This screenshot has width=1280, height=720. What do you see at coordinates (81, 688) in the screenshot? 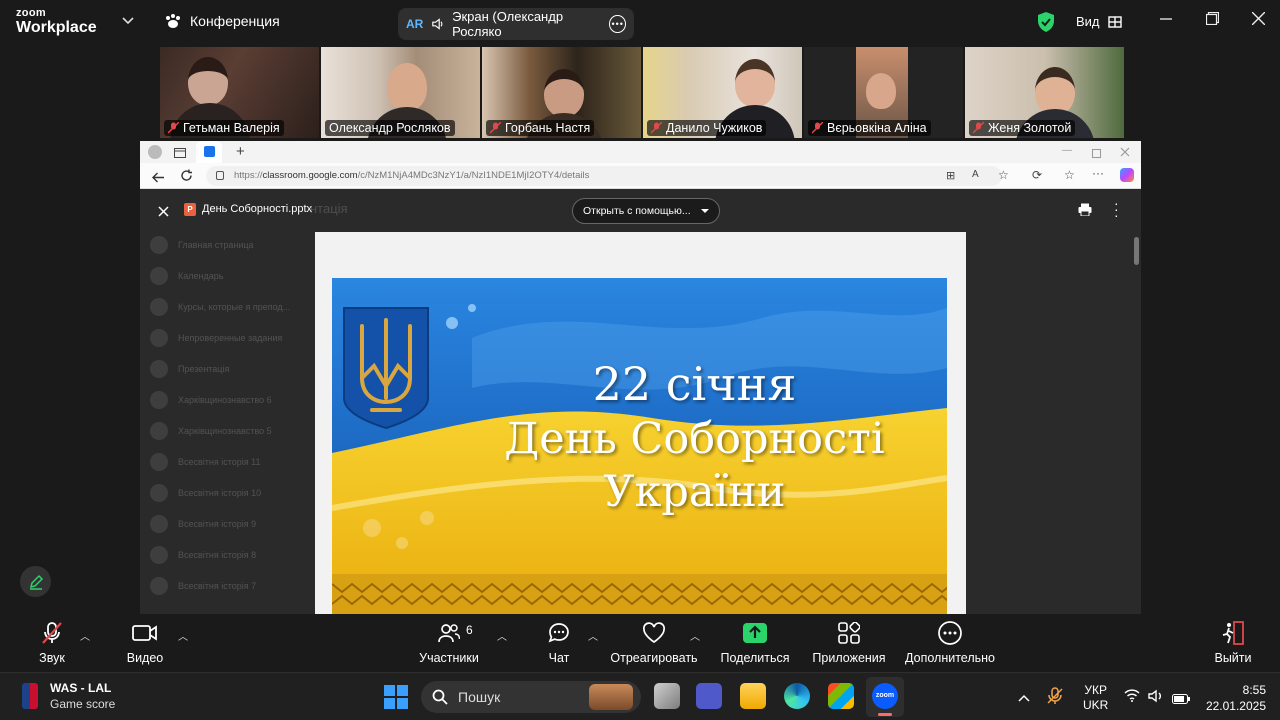
I see `game-title: WAS - LAL` at bounding box center [81, 688].